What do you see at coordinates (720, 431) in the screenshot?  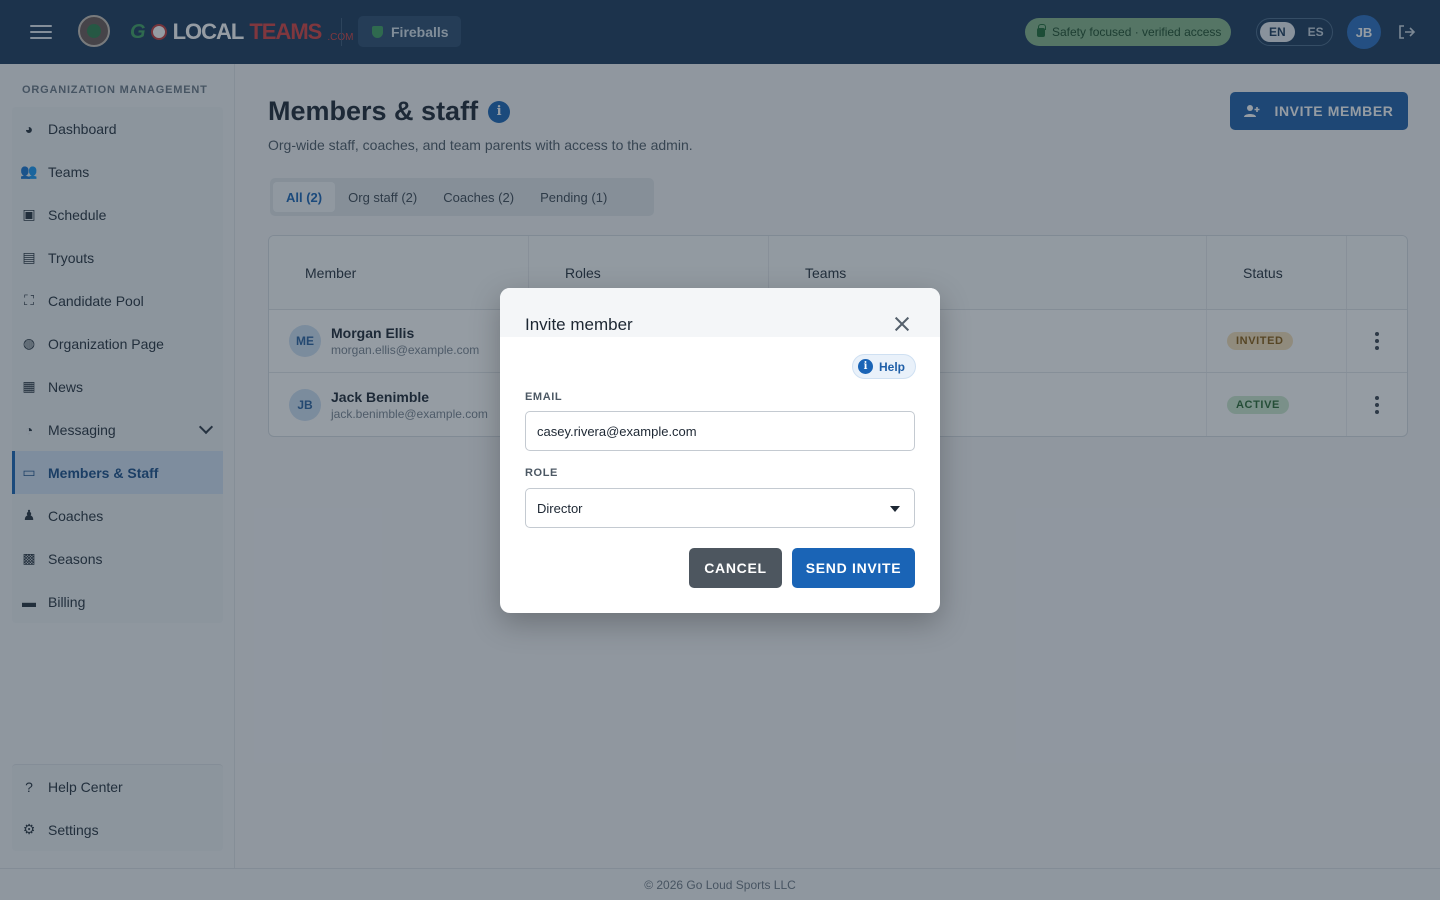 I see `email-field: casey.rivera@example.com` at bounding box center [720, 431].